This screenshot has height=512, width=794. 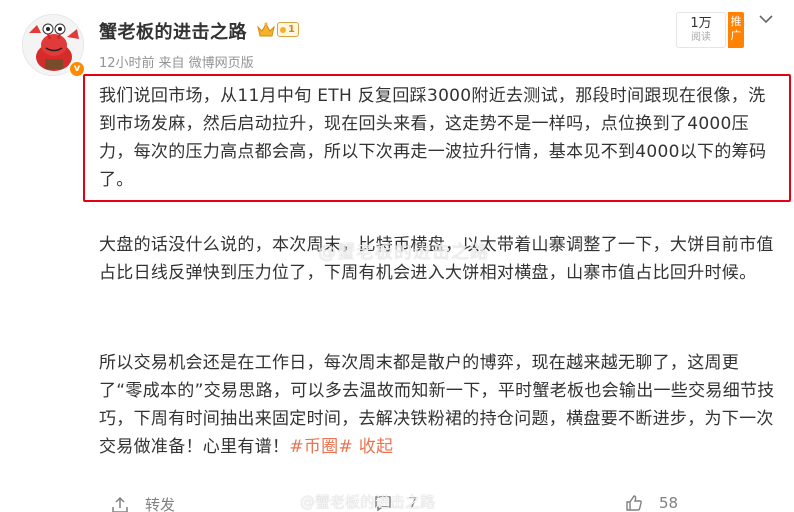 What do you see at coordinates (376, 447) in the screenshot?
I see `collapse-link: 收起` at bounding box center [376, 447].